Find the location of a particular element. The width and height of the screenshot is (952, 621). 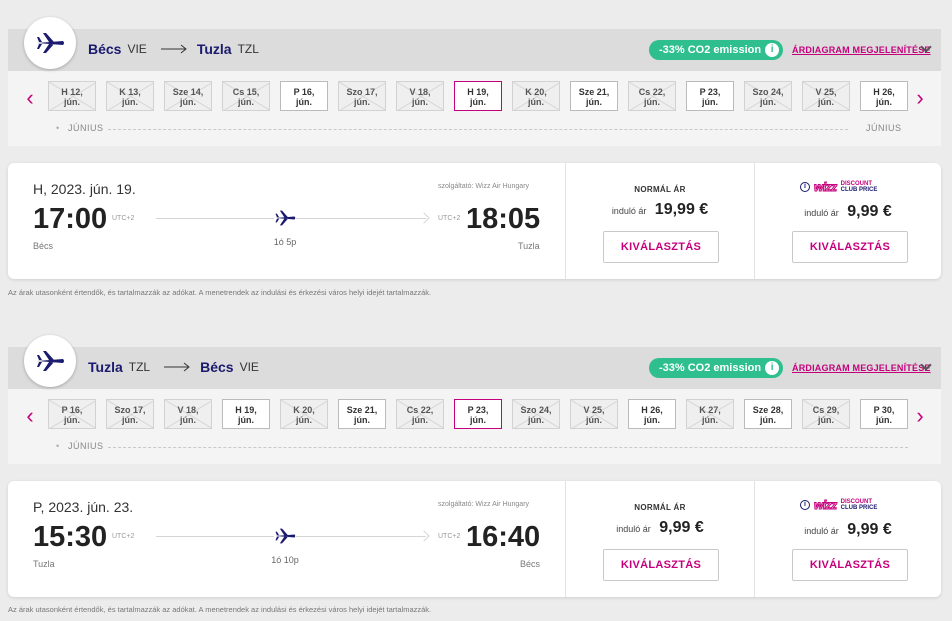

date-cell: P 30, jún. is located at coordinates (884, 414).